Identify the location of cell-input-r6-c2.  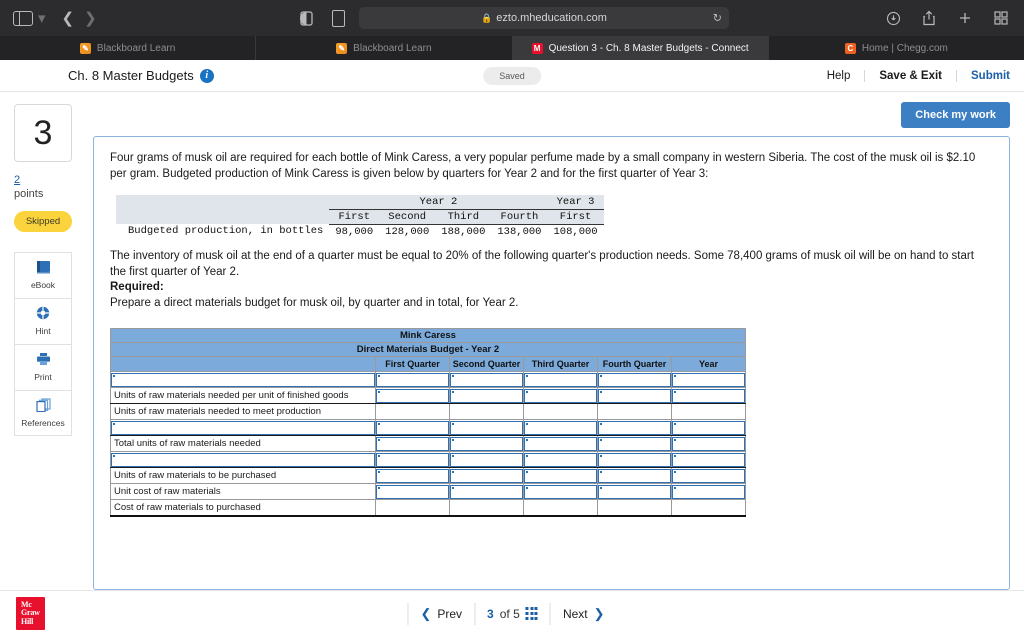
(560, 475).